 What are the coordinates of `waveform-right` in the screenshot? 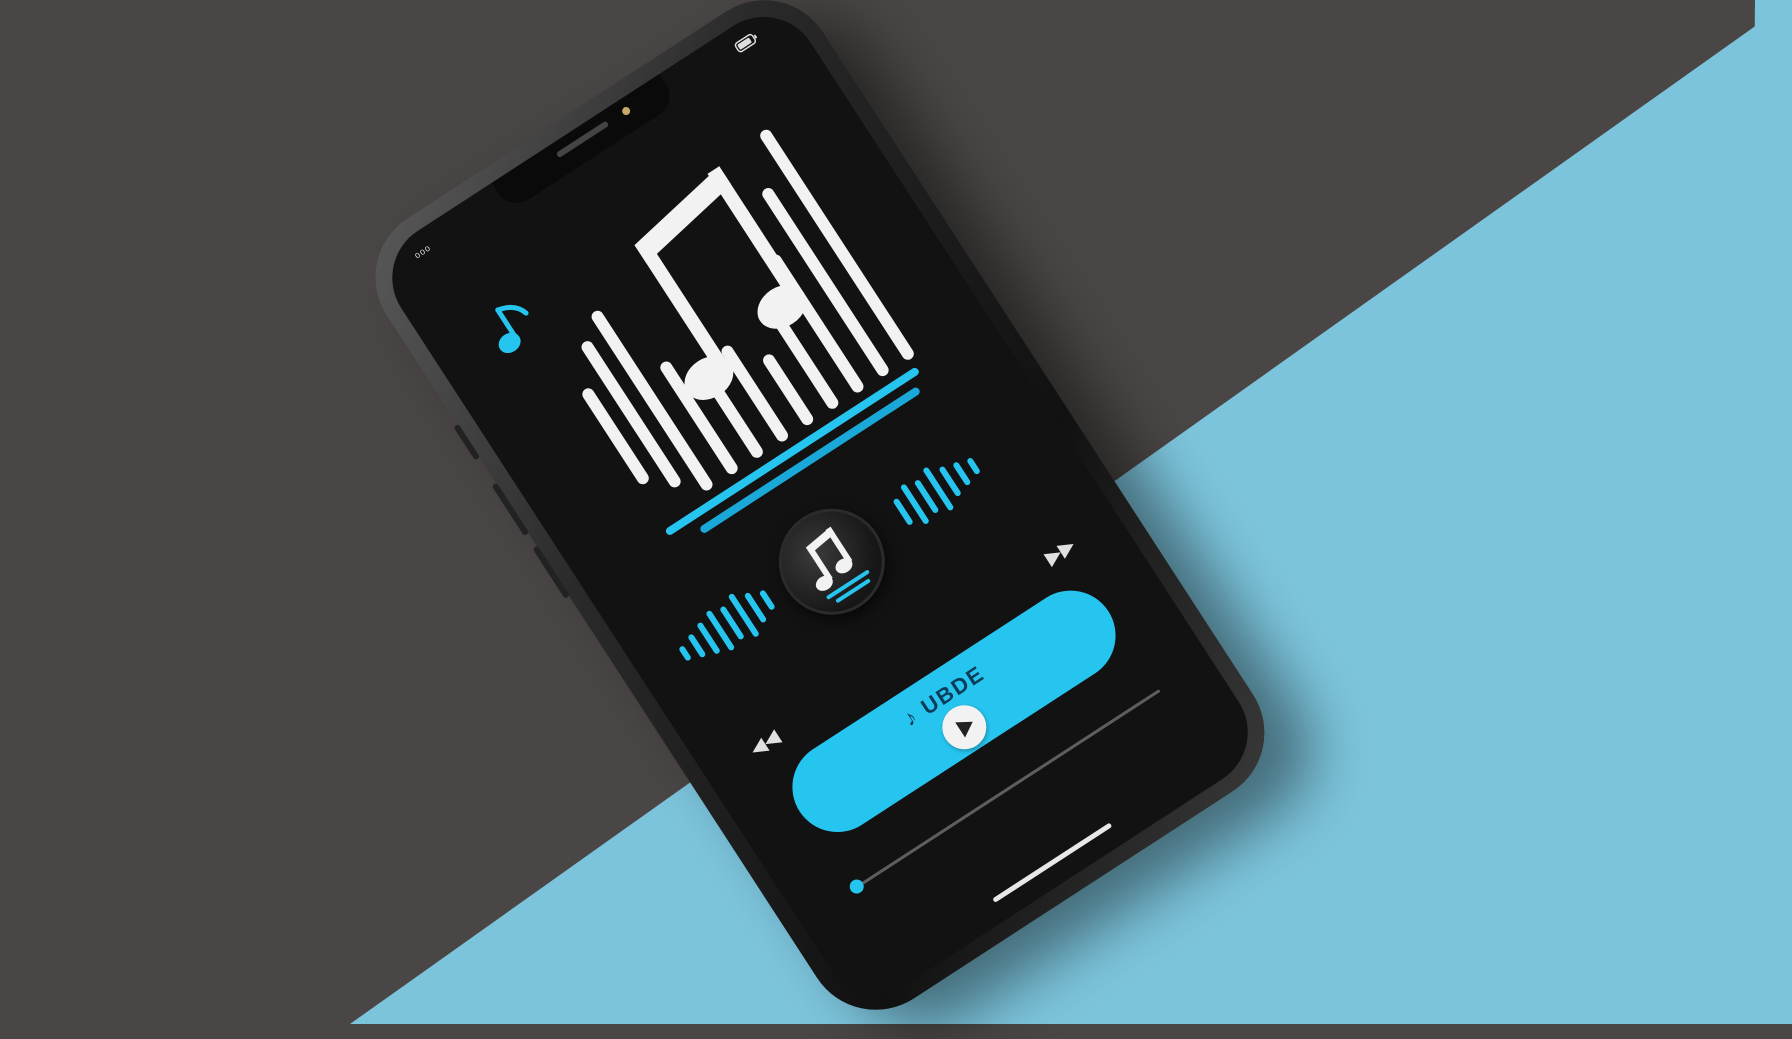 It's located at (936, 491).